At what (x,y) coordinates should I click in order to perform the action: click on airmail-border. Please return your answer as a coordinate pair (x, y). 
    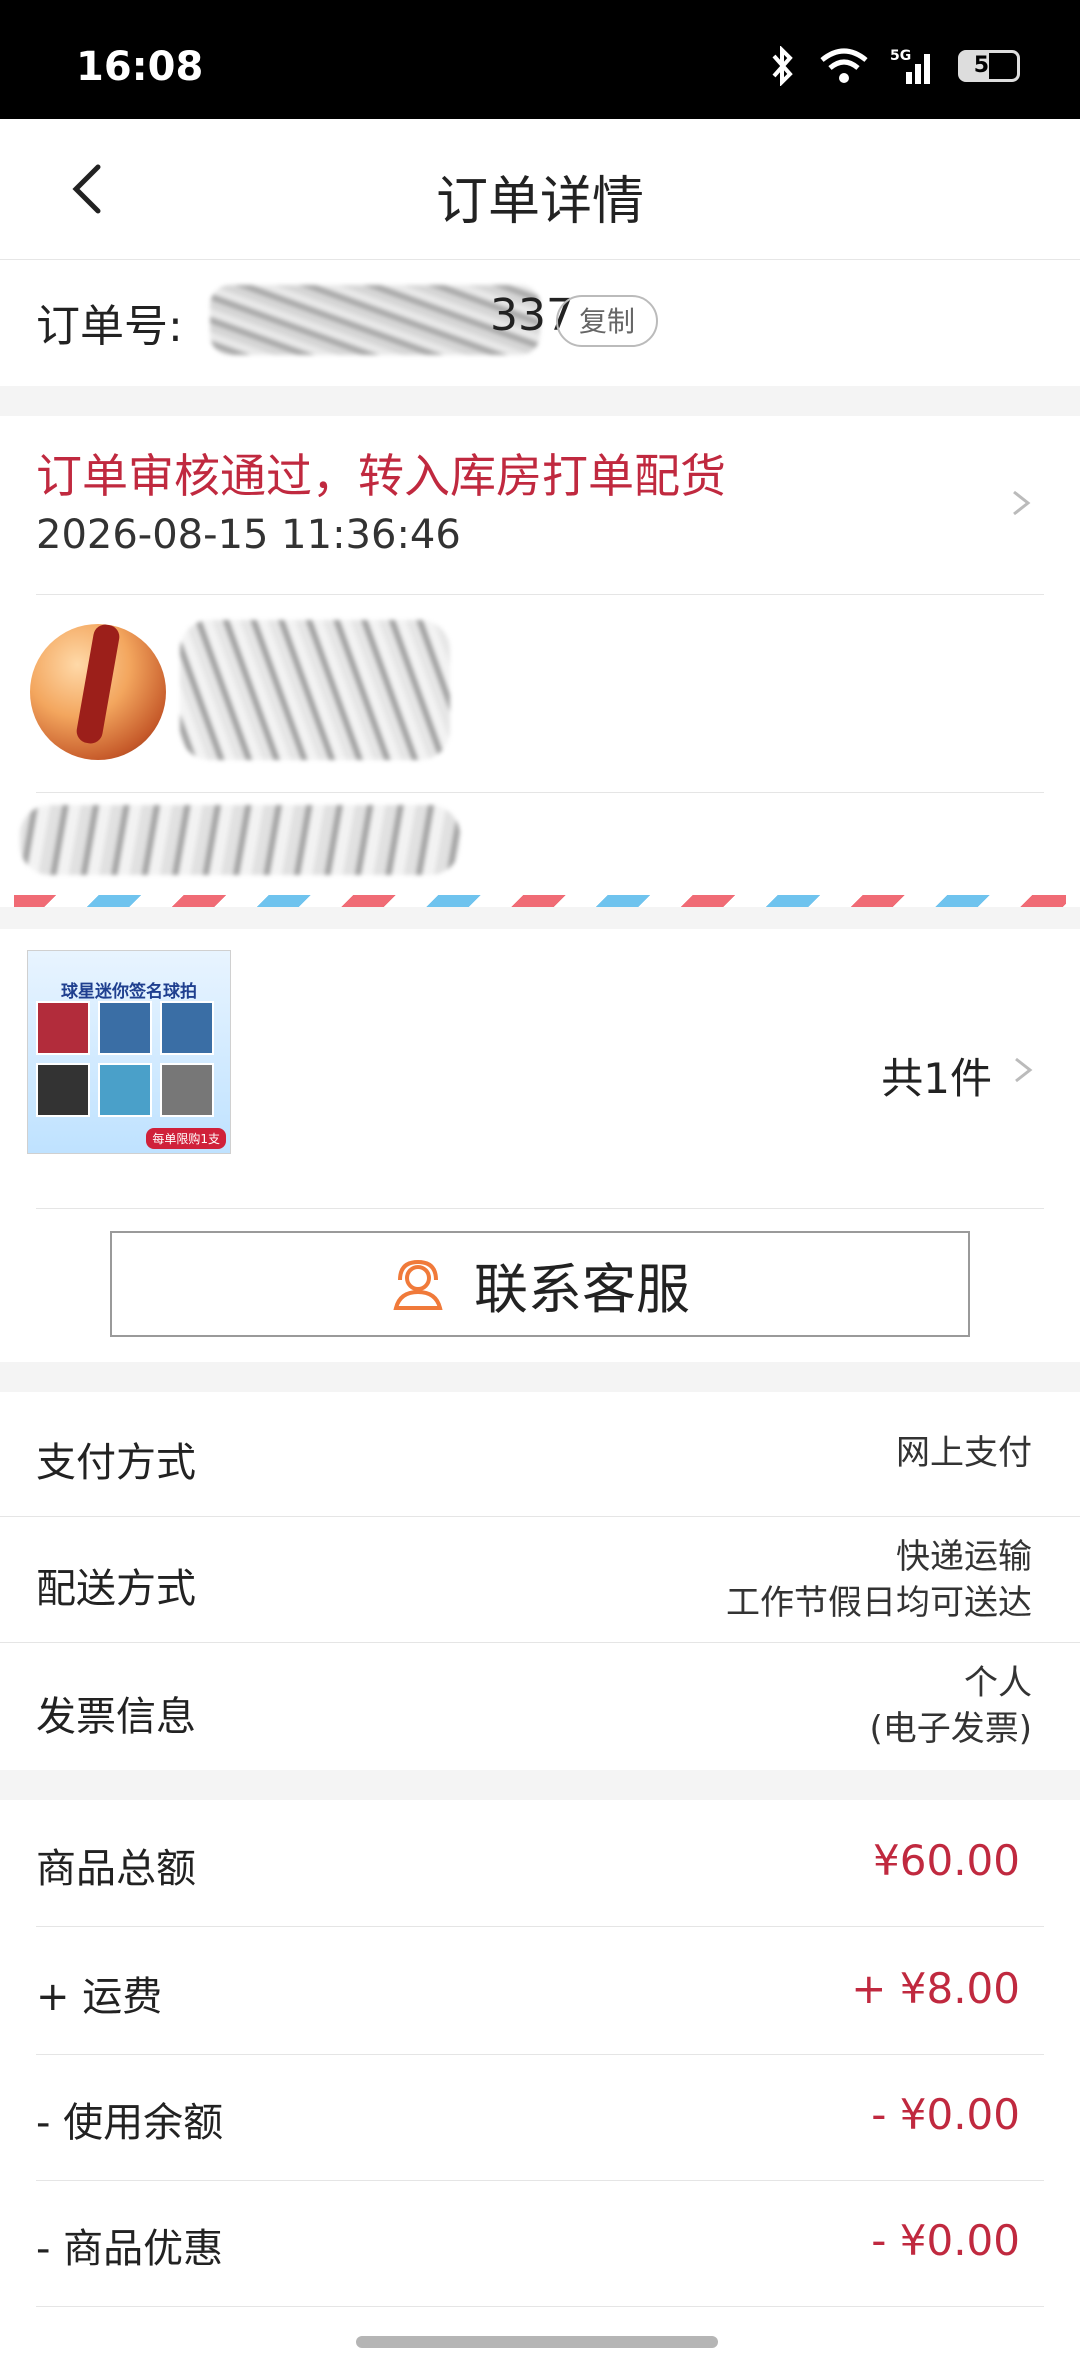
    Looking at the image, I should click on (540, 901).